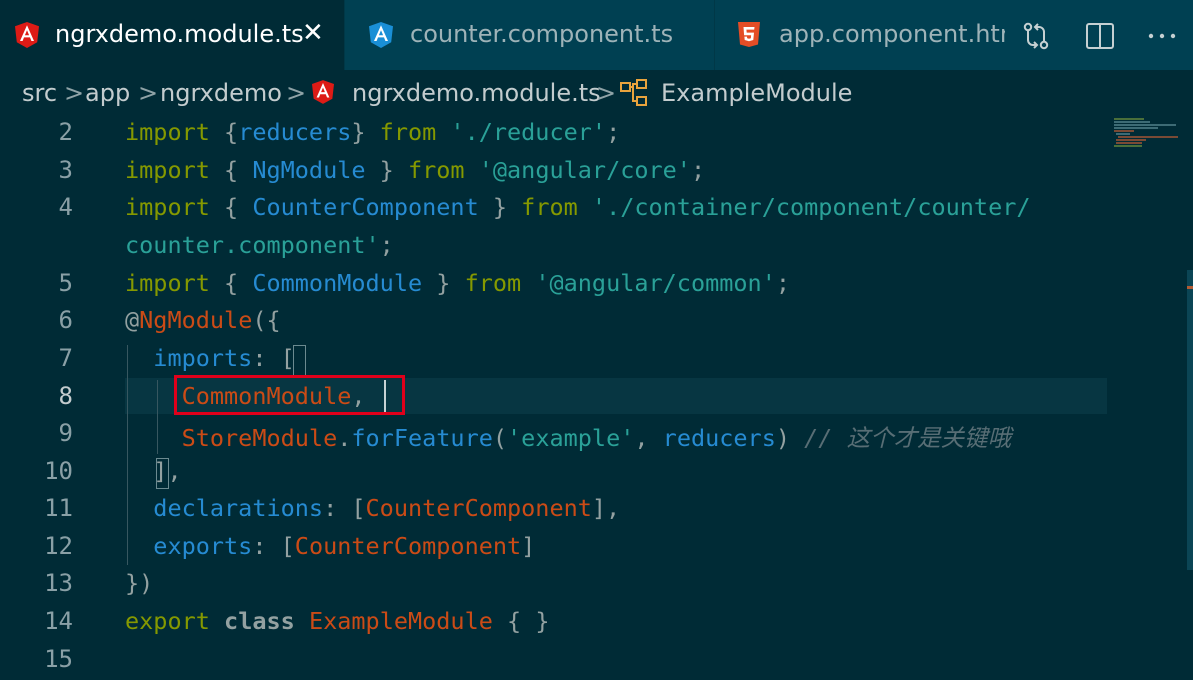 This screenshot has height=680, width=1193. What do you see at coordinates (221, 93) in the screenshot?
I see `breadcrumb-ngrxdemo: ngrxdemo` at bounding box center [221, 93].